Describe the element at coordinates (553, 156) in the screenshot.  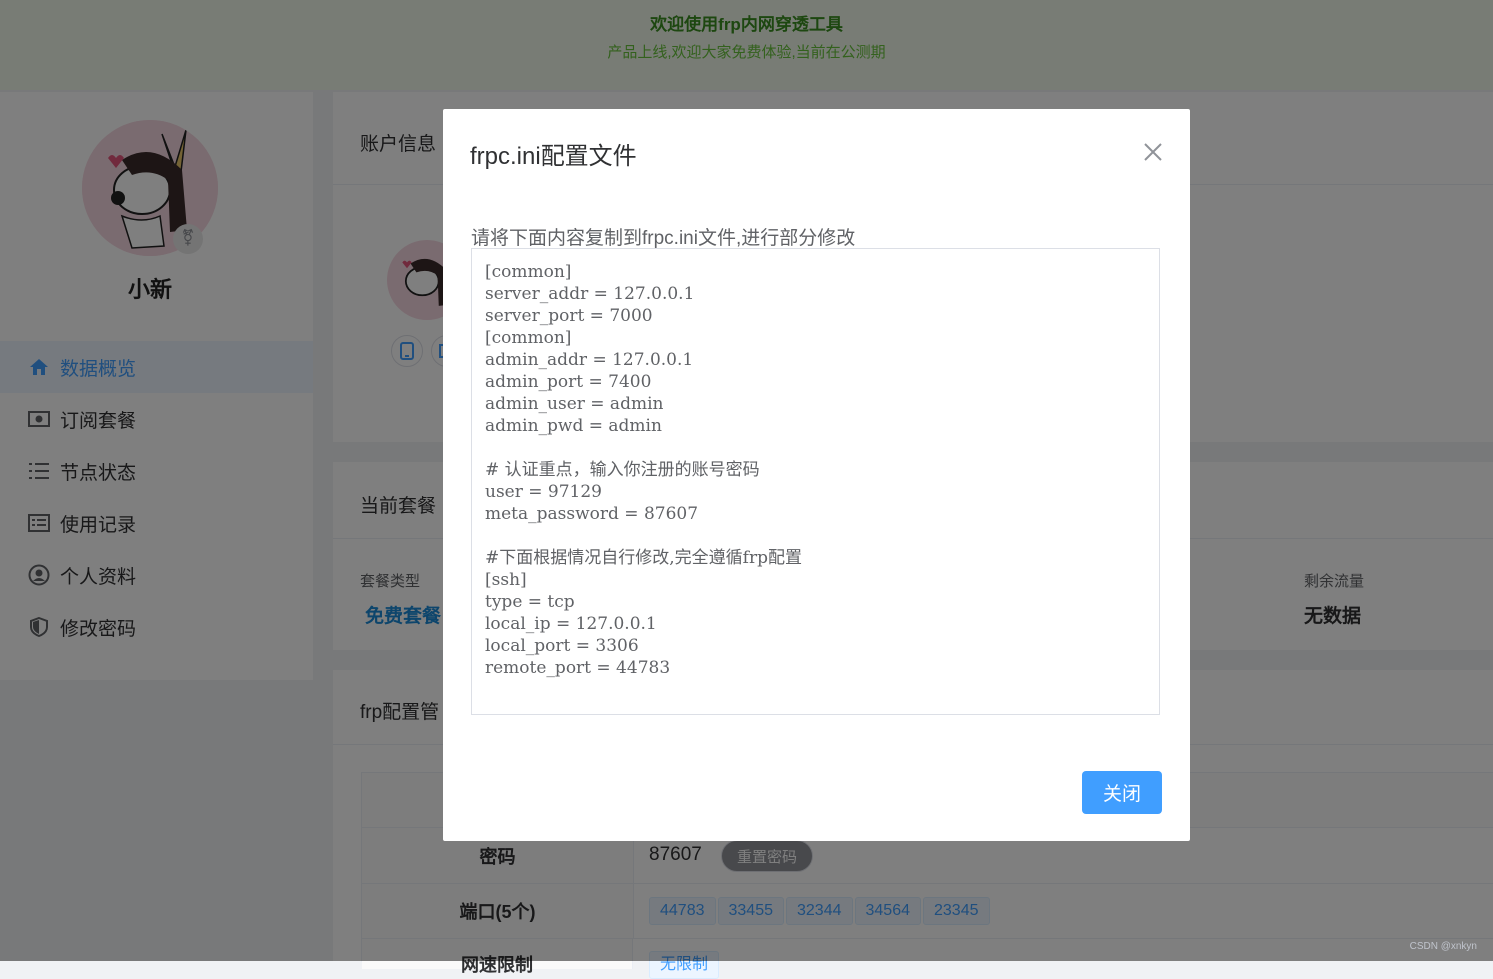
I see `dialog-title: frpc.ini配置文件` at that location.